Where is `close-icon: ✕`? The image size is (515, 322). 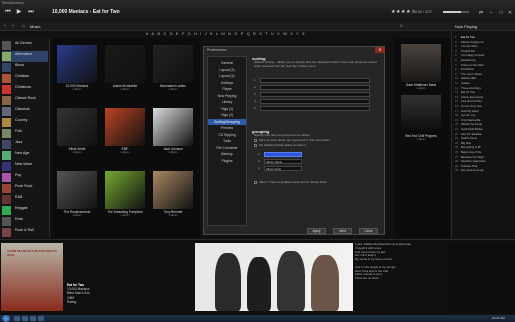 close-icon: ✕ is located at coordinates (510, 13).